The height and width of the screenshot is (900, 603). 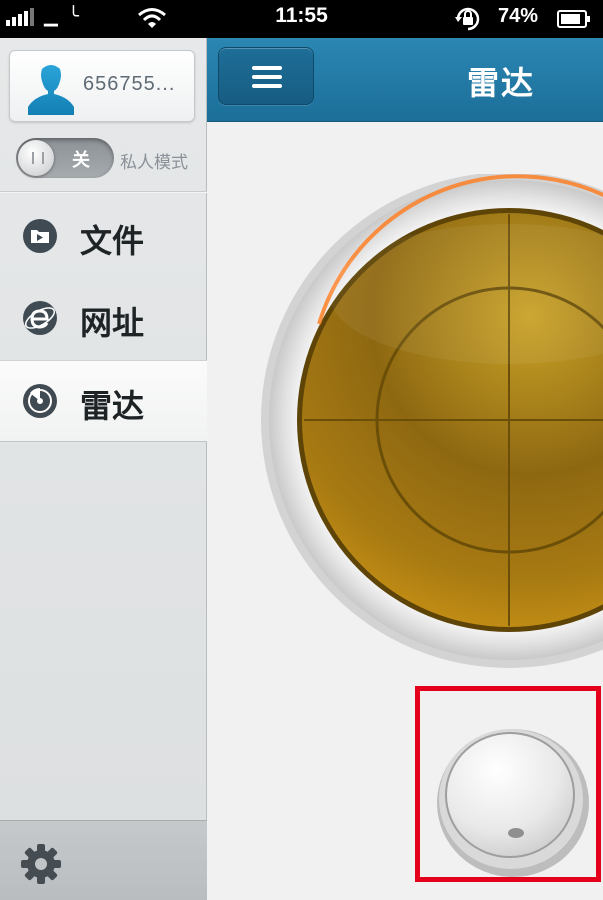 I want to click on private-mode-row: 关 私人模式, so click(x=109, y=158).